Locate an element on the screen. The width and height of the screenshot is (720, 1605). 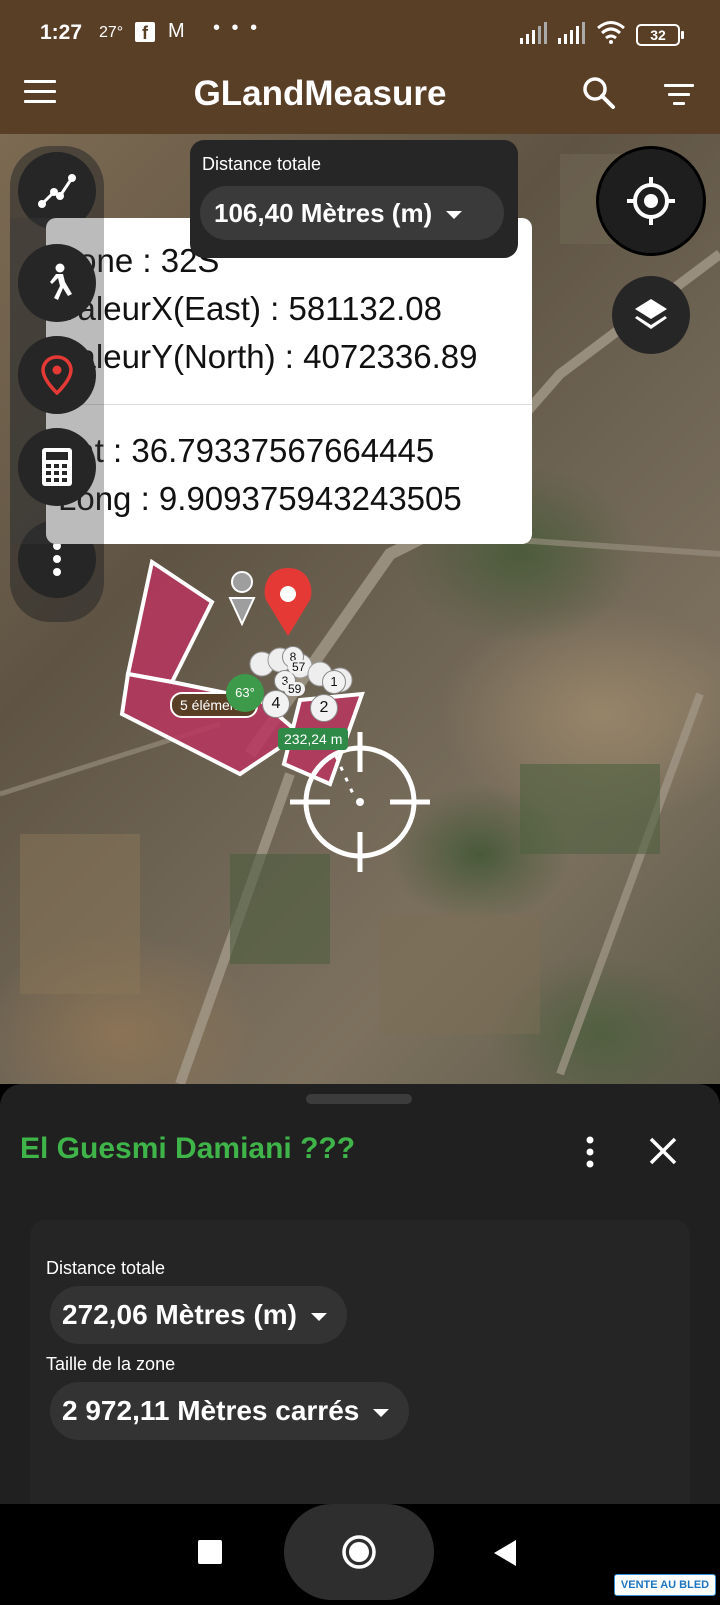
navigation-bar is located at coordinates (360, 1552).